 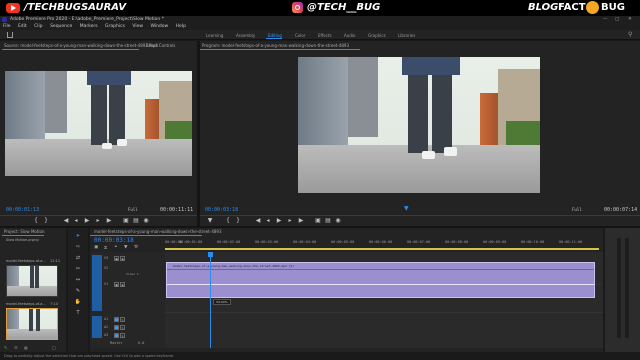 I want to click on ripple-edit-tool-icon: ⇄, so click(x=78, y=258).